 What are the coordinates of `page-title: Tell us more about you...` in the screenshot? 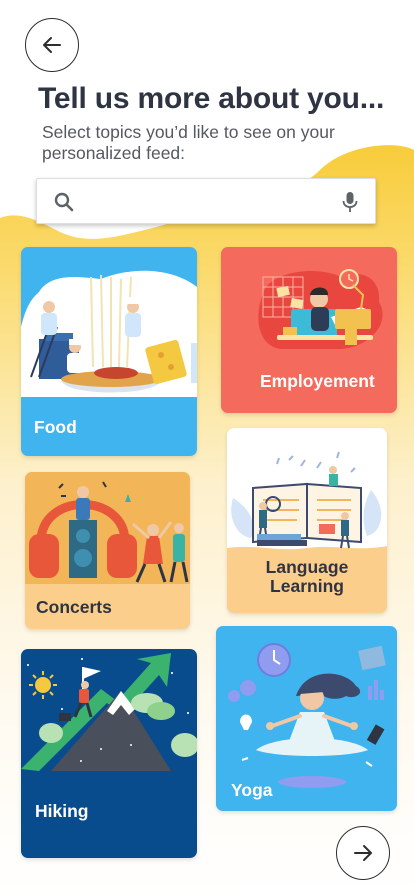 It's located at (211, 98).